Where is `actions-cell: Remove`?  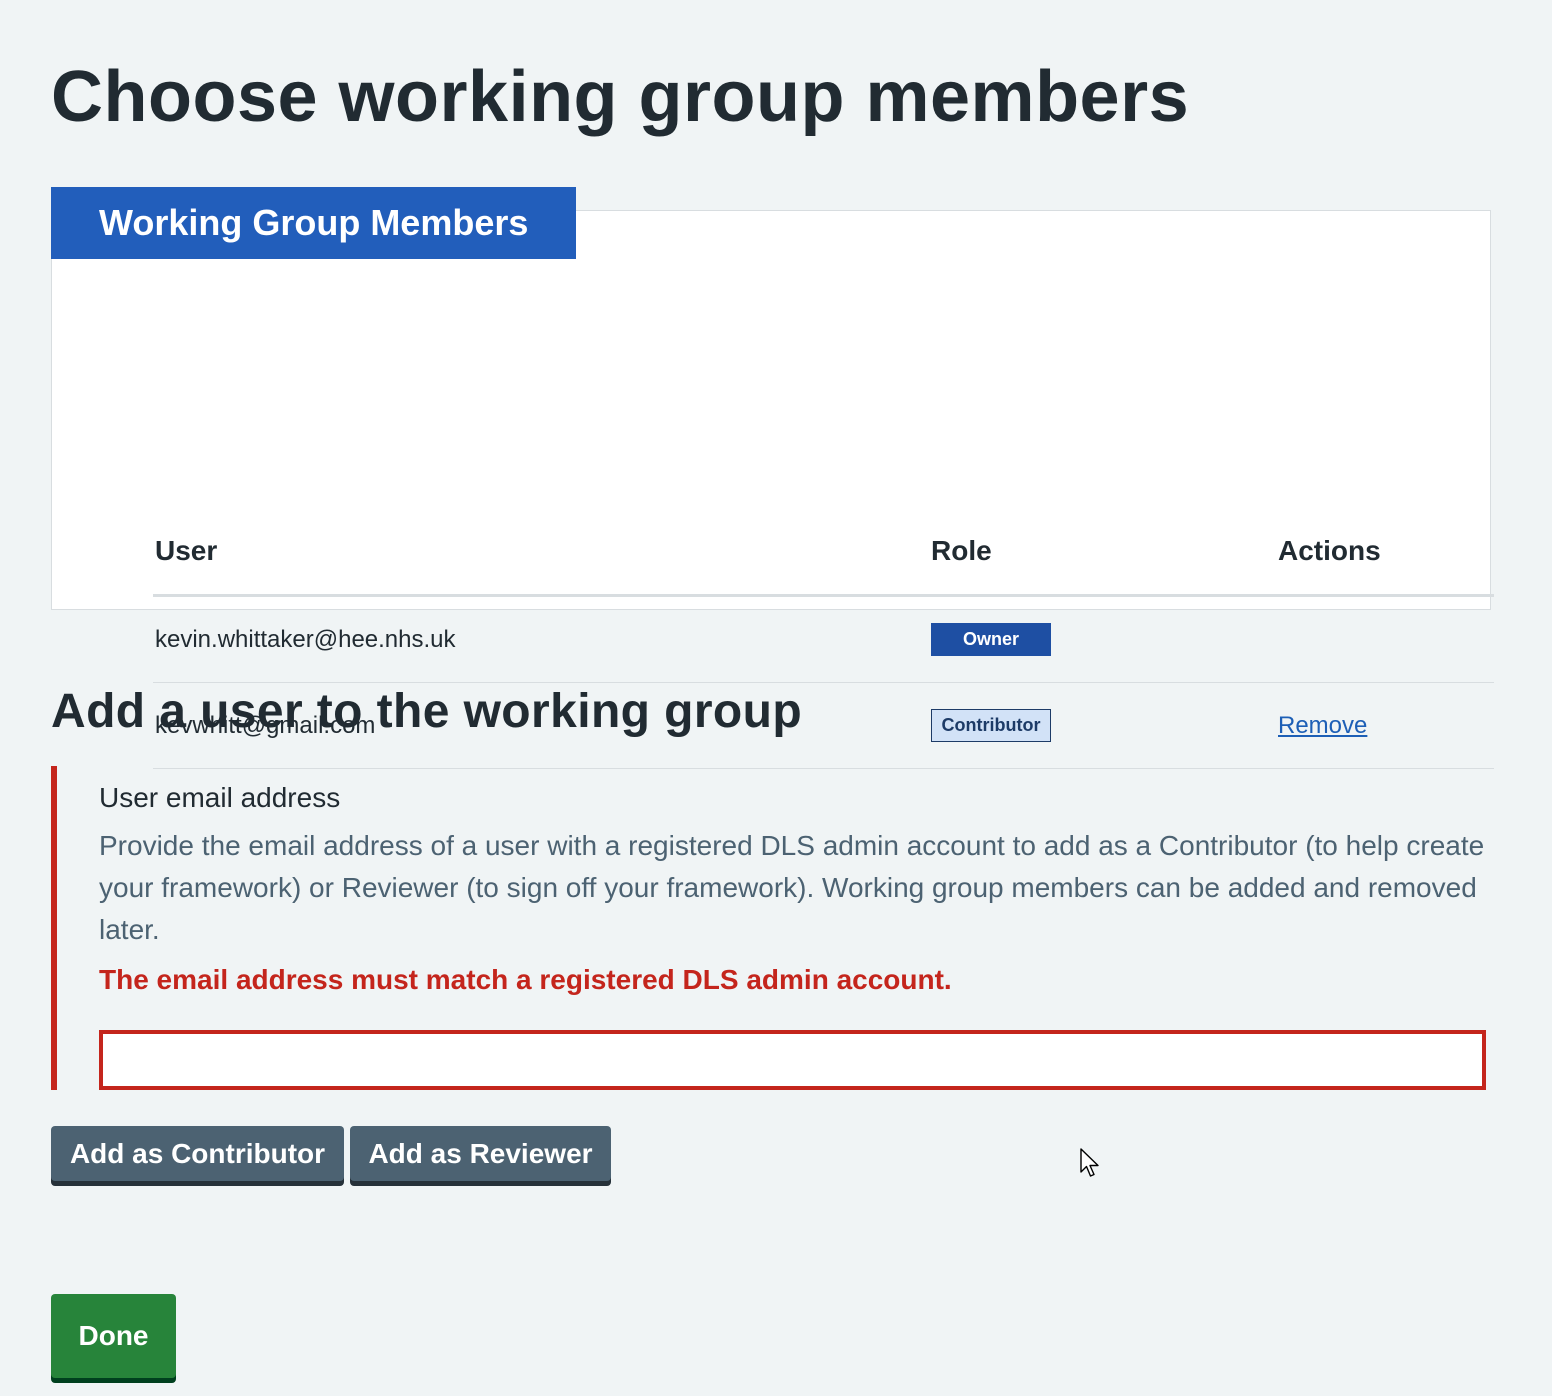 actions-cell: Remove is located at coordinates (1385, 725).